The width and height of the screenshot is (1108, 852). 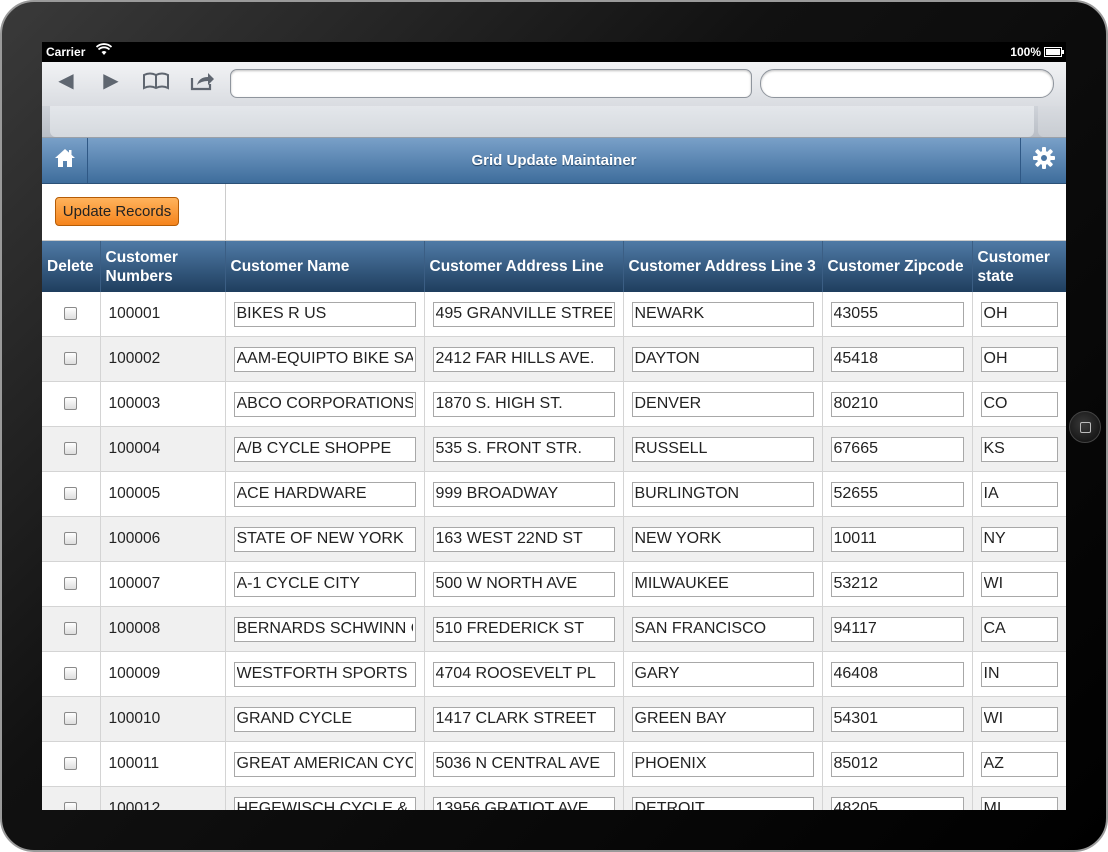 I want to click on table-row: 100001, so click(x=554, y=314).